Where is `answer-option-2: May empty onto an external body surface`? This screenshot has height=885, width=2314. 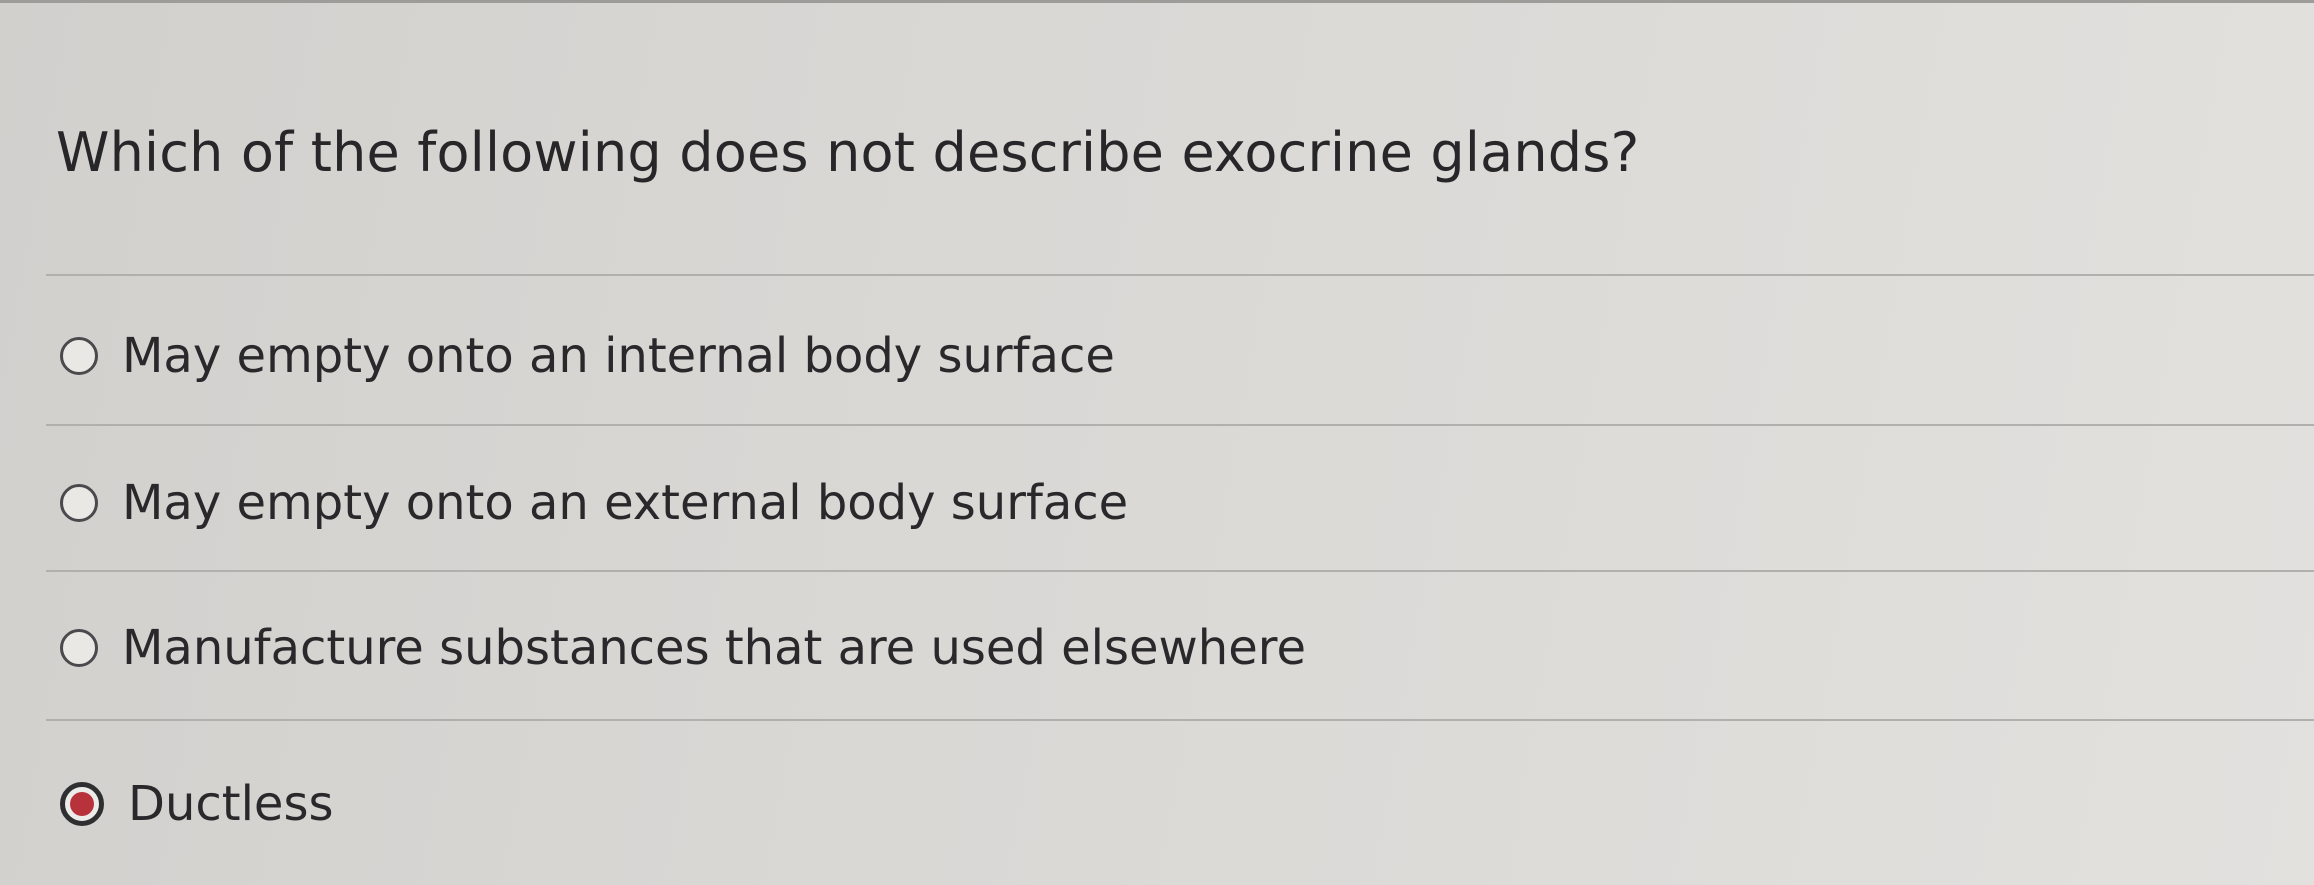
answer-option-2: May empty onto an external body surface is located at coordinates (594, 503).